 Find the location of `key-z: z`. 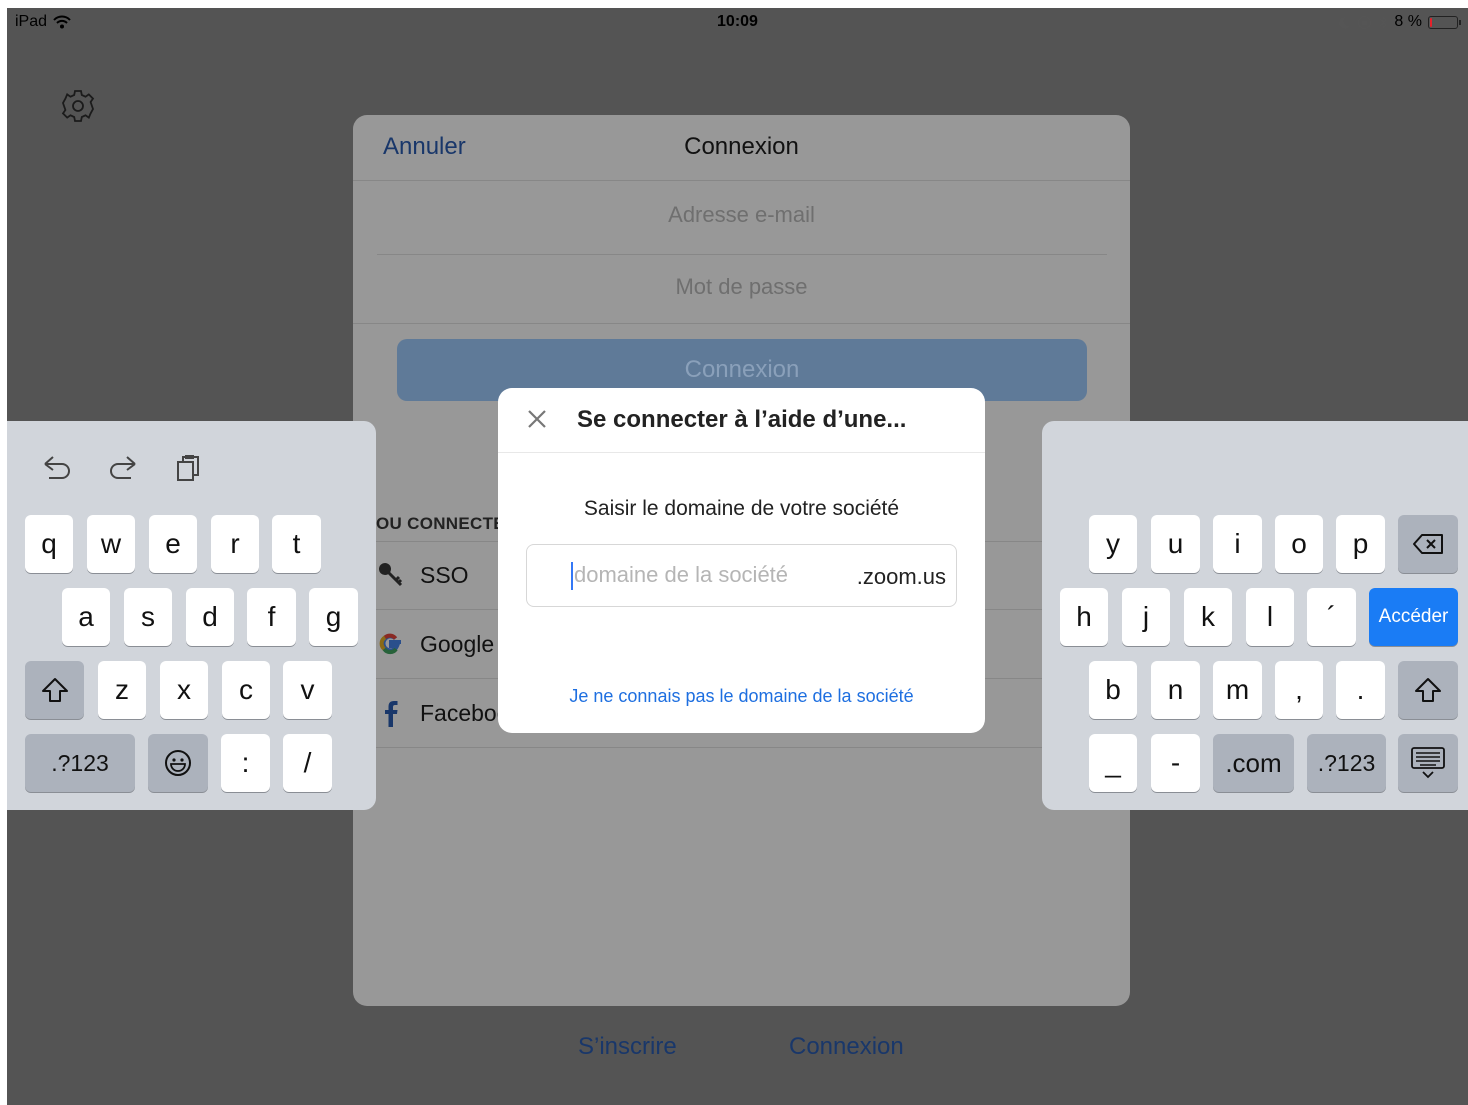

key-z: z is located at coordinates (122, 690).